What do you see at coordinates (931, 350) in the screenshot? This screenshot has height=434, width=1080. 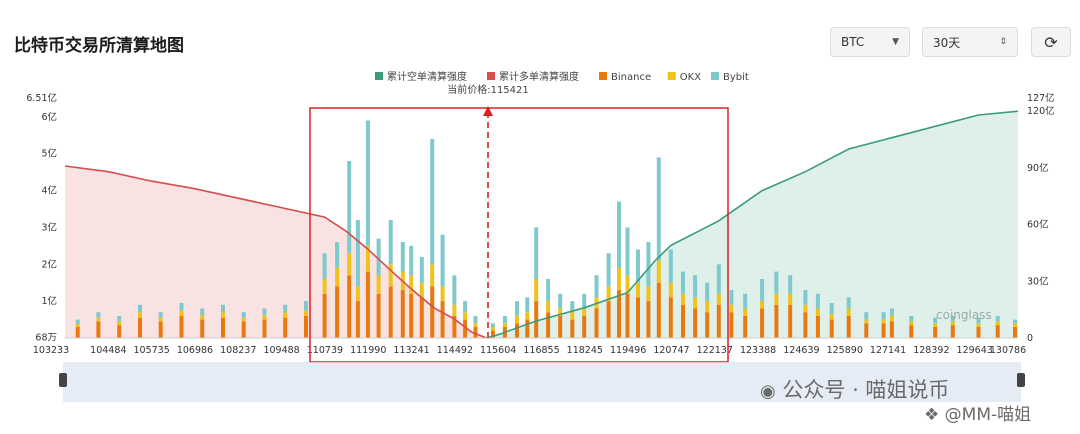 I see `x-tick: 128392` at bounding box center [931, 350].